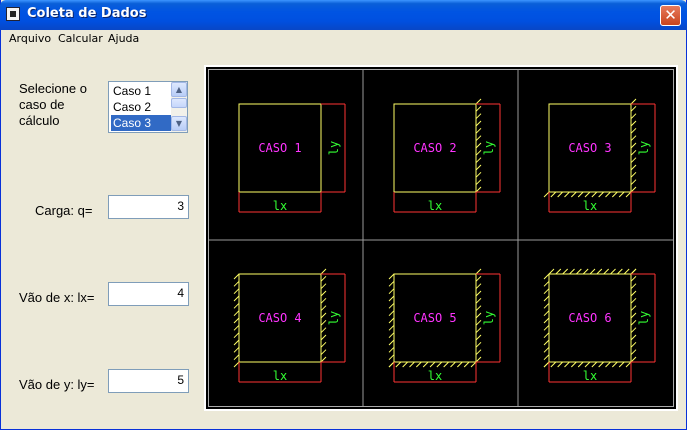 This screenshot has width=687, height=430. I want to click on menu-arquivo: Arquivo, so click(30, 38).